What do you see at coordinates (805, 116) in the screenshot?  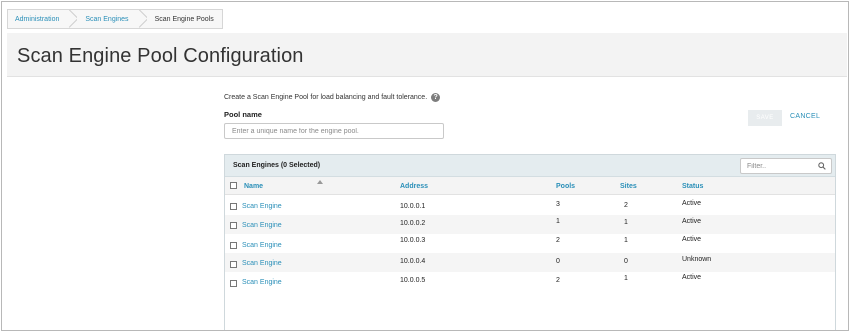 I see `cancel-button: CANCEL` at bounding box center [805, 116].